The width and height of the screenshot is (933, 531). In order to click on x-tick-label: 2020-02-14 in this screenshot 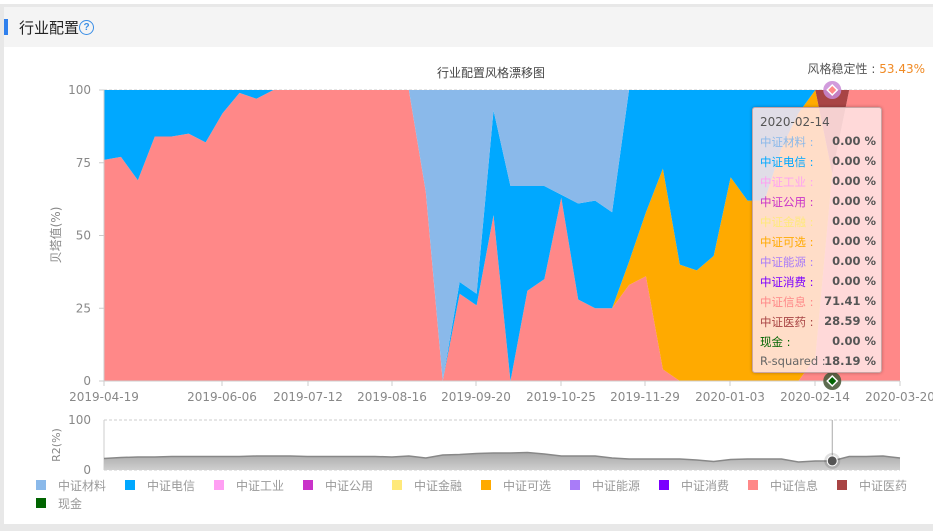, I will do `click(815, 397)`.